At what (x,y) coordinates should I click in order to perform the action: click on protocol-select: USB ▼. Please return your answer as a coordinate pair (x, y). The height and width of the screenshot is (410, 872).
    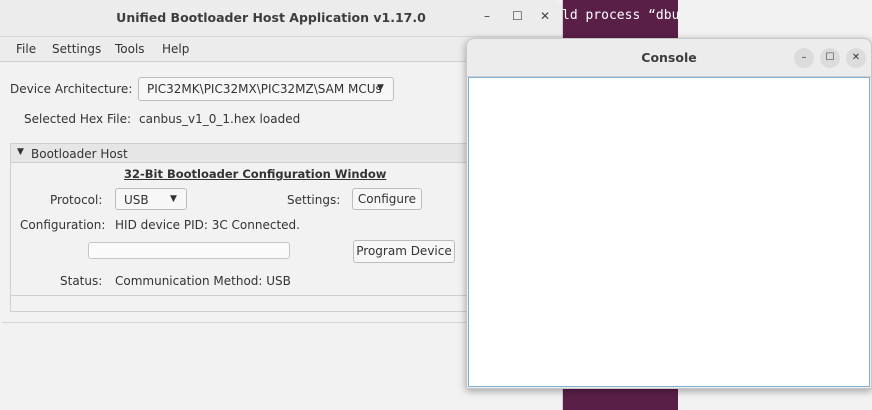
    Looking at the image, I should click on (151, 199).